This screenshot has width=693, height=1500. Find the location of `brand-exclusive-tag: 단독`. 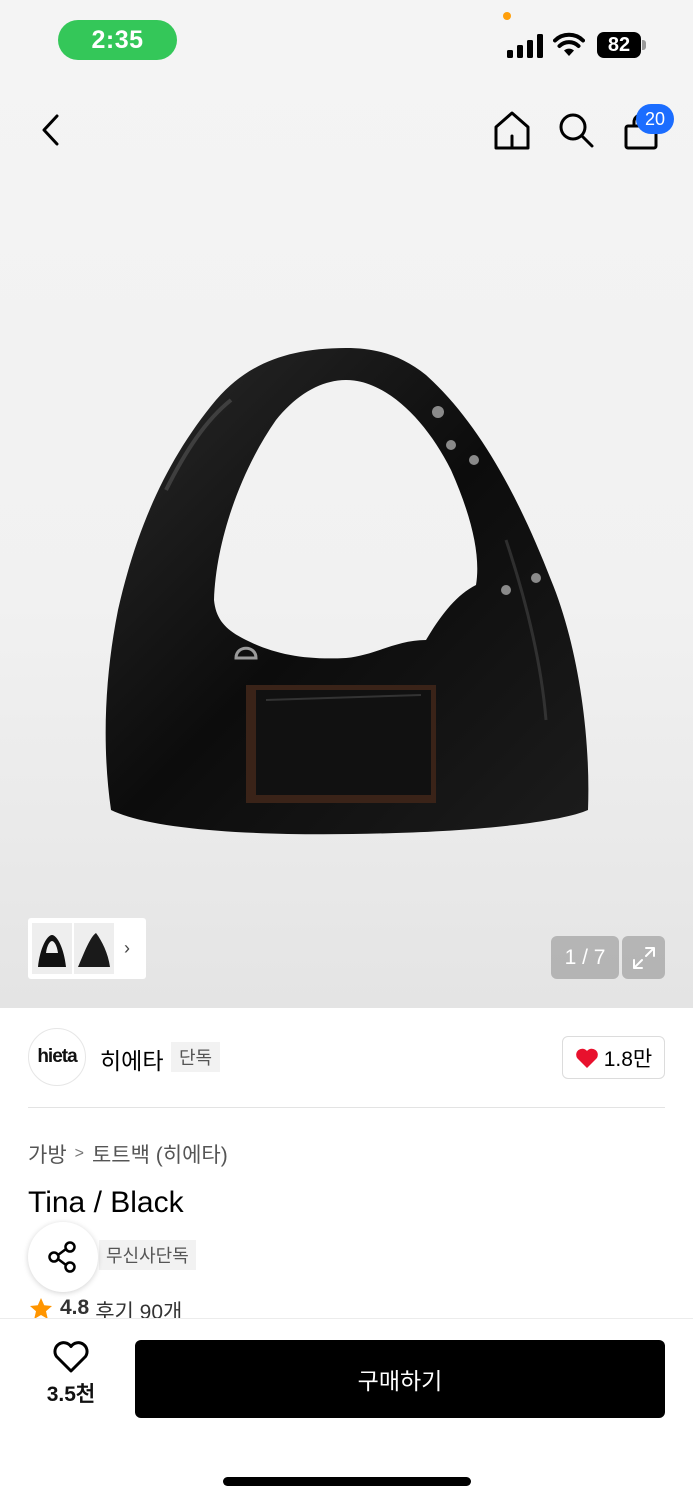

brand-exclusive-tag: 단독 is located at coordinates (196, 1057).